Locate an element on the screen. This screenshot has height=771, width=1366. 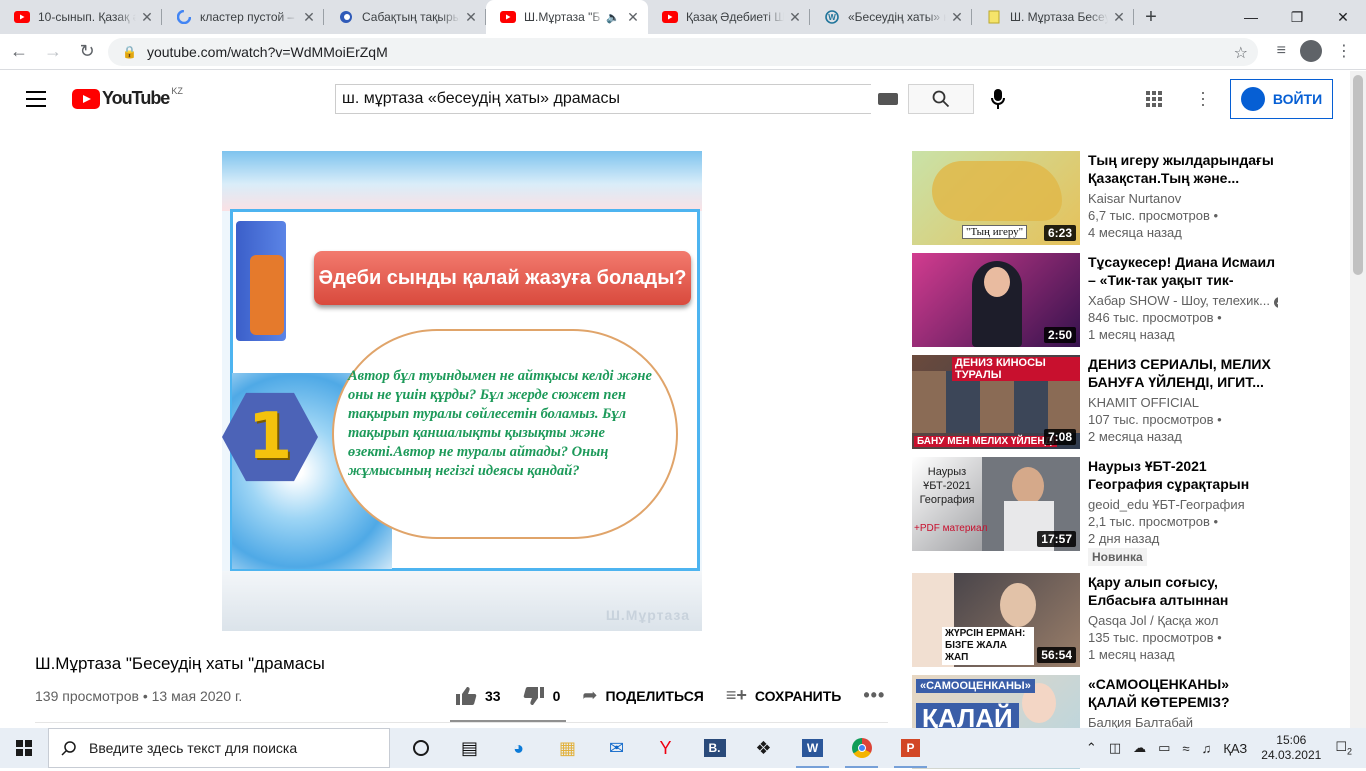
video-meta: 139 просмотров • 13 мая 2020 г. is located at coordinates (139, 696).